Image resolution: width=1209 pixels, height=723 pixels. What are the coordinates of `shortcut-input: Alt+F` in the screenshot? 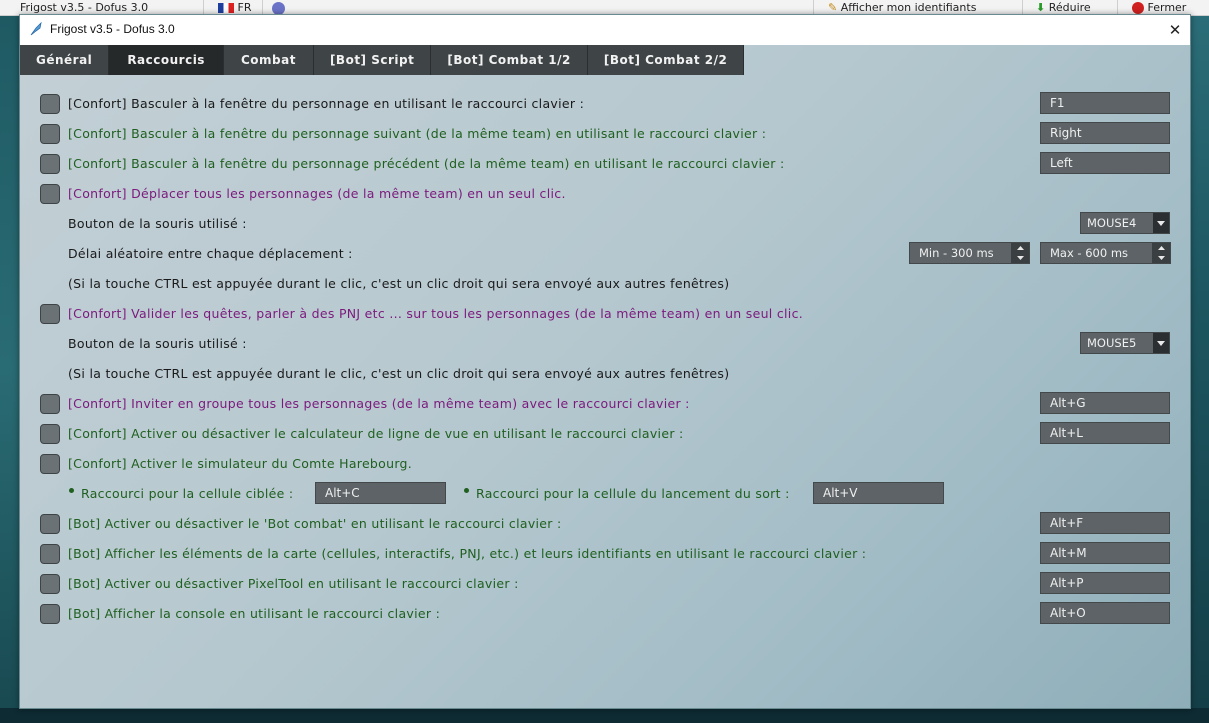 It's located at (1105, 523).